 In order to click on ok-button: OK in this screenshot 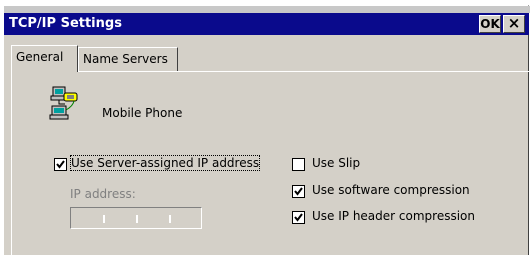, I will do `click(490, 24)`.